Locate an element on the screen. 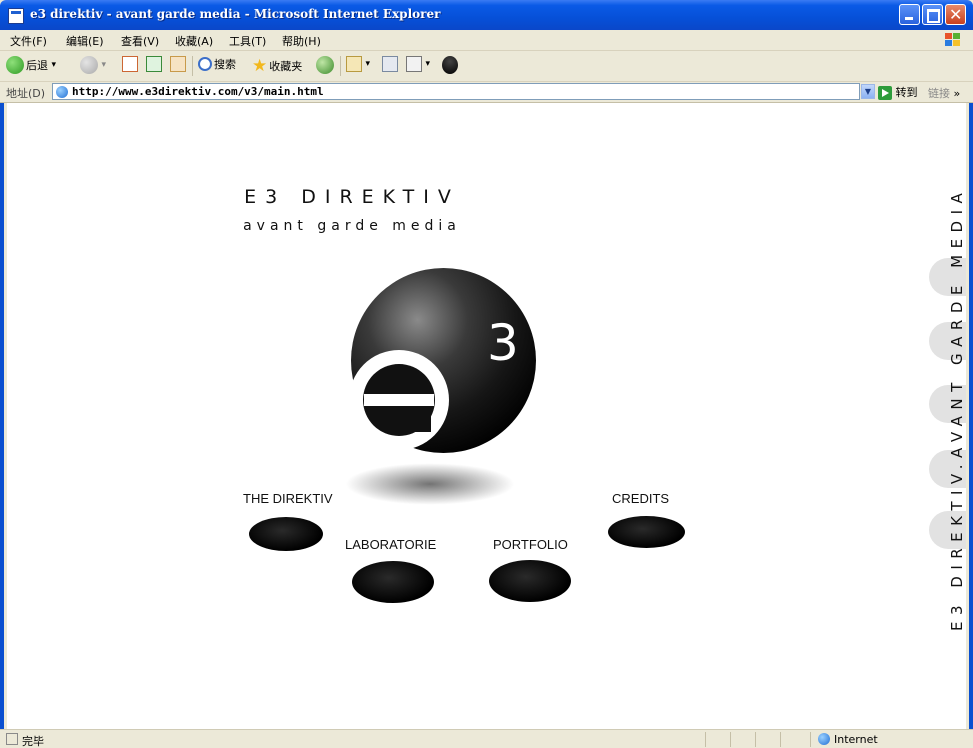 This screenshot has width=973, height=748. links-label: 链接 is located at coordinates (939, 93).